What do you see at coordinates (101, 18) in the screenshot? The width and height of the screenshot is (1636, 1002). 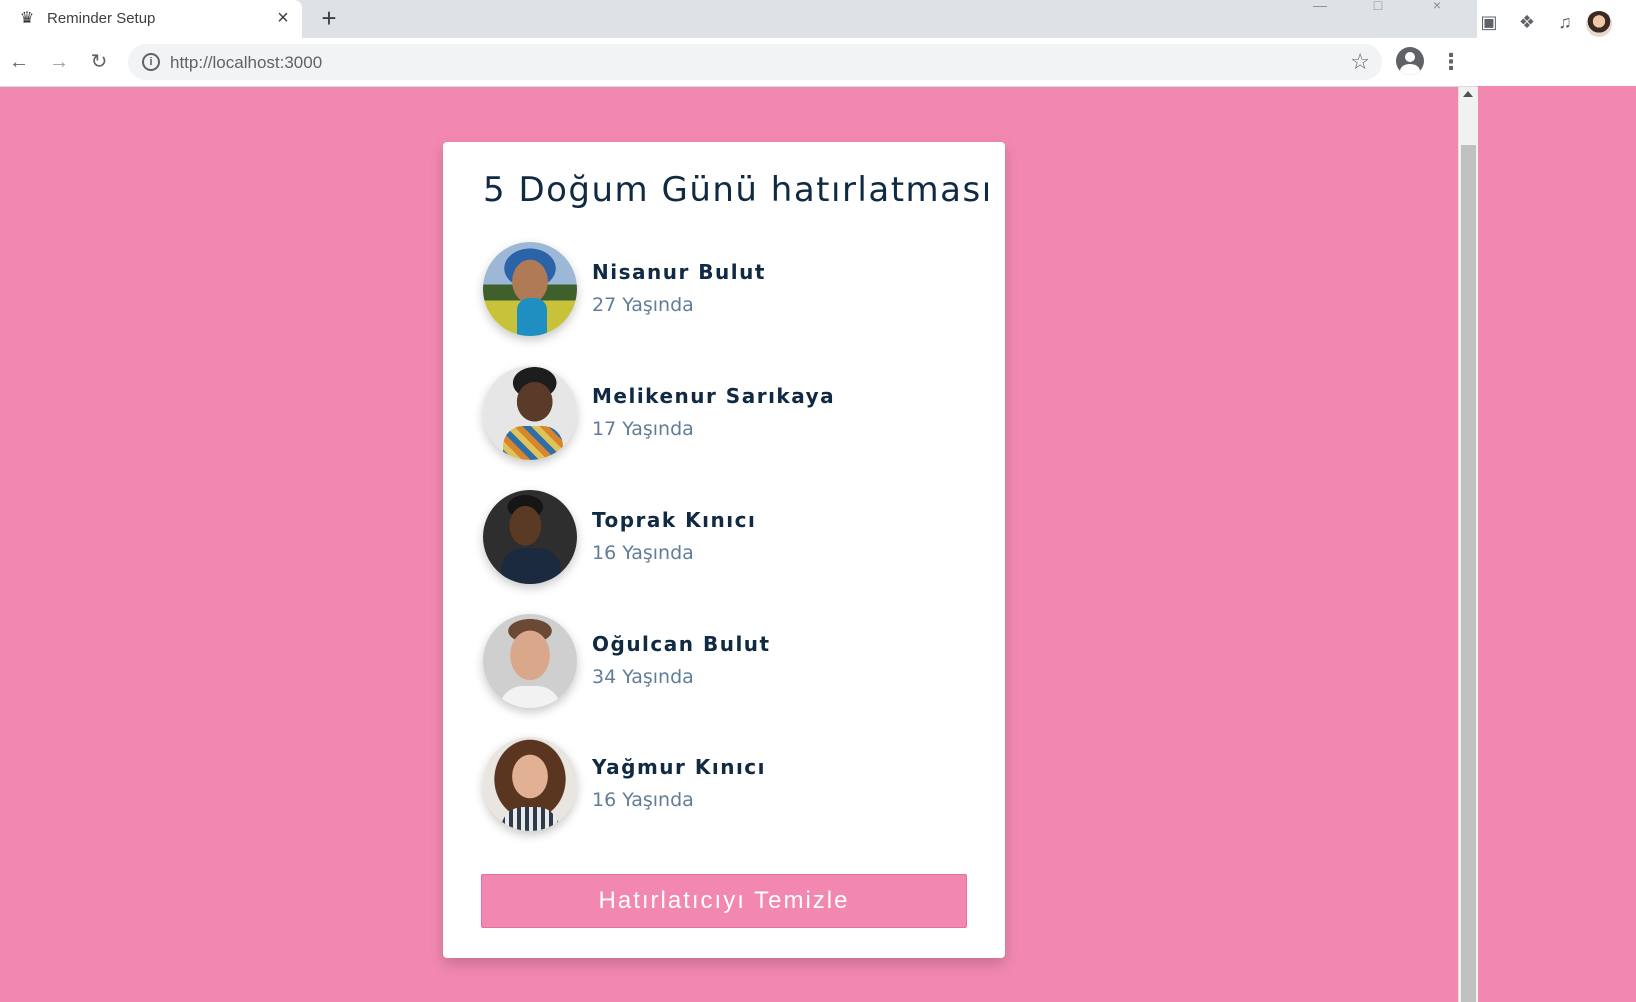 I see `tab-title: Reminder Setup` at bounding box center [101, 18].